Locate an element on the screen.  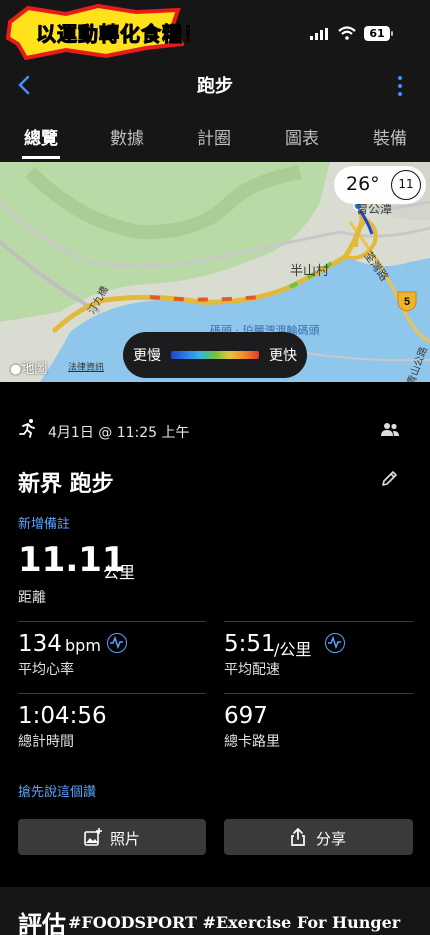
heart-rate-info-icon is located at coordinates (117, 643).